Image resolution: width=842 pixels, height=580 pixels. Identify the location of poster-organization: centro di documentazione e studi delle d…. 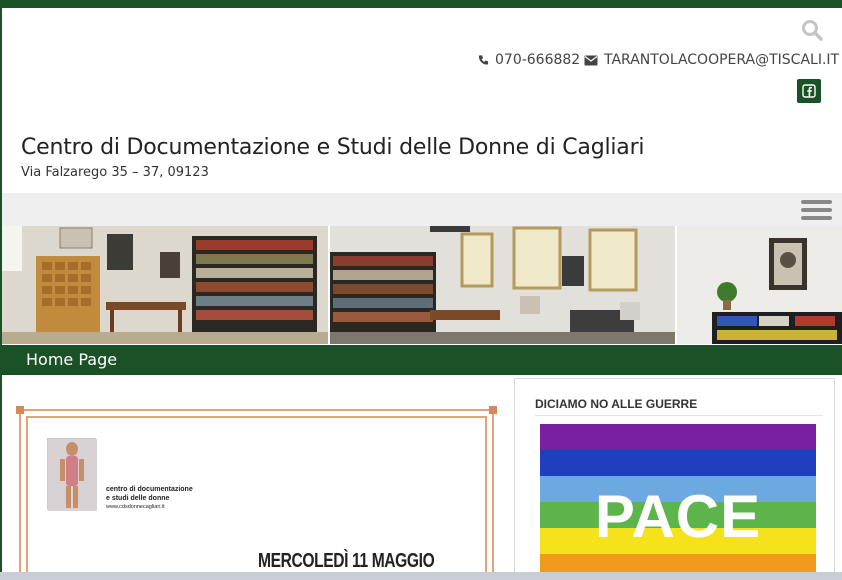
(149, 498).